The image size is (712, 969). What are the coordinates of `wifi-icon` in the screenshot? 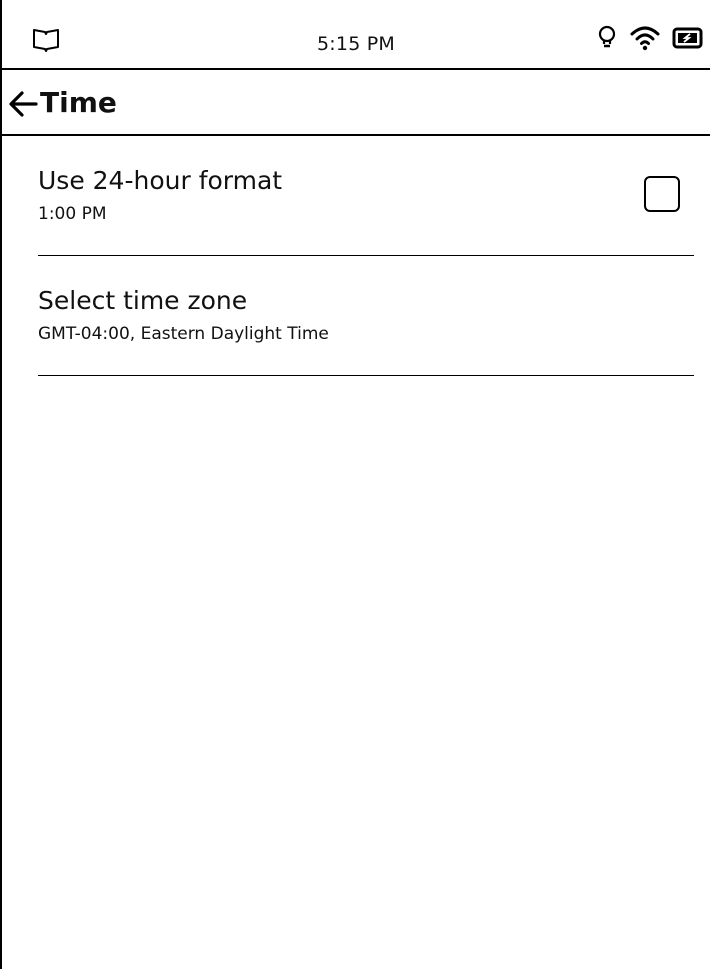 It's located at (645, 40).